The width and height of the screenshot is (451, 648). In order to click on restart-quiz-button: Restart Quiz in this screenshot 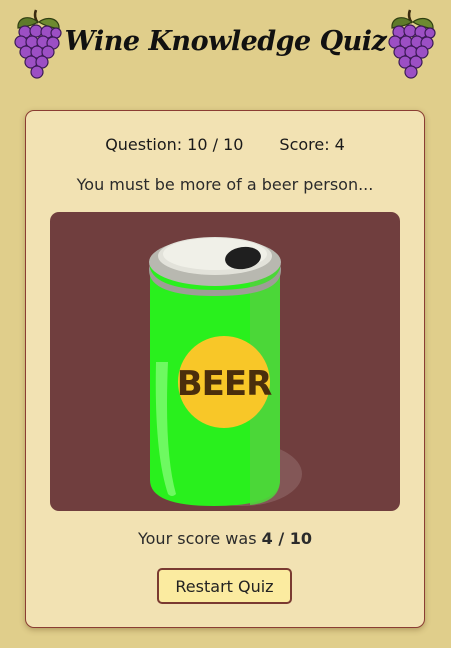, I will do `click(224, 586)`.